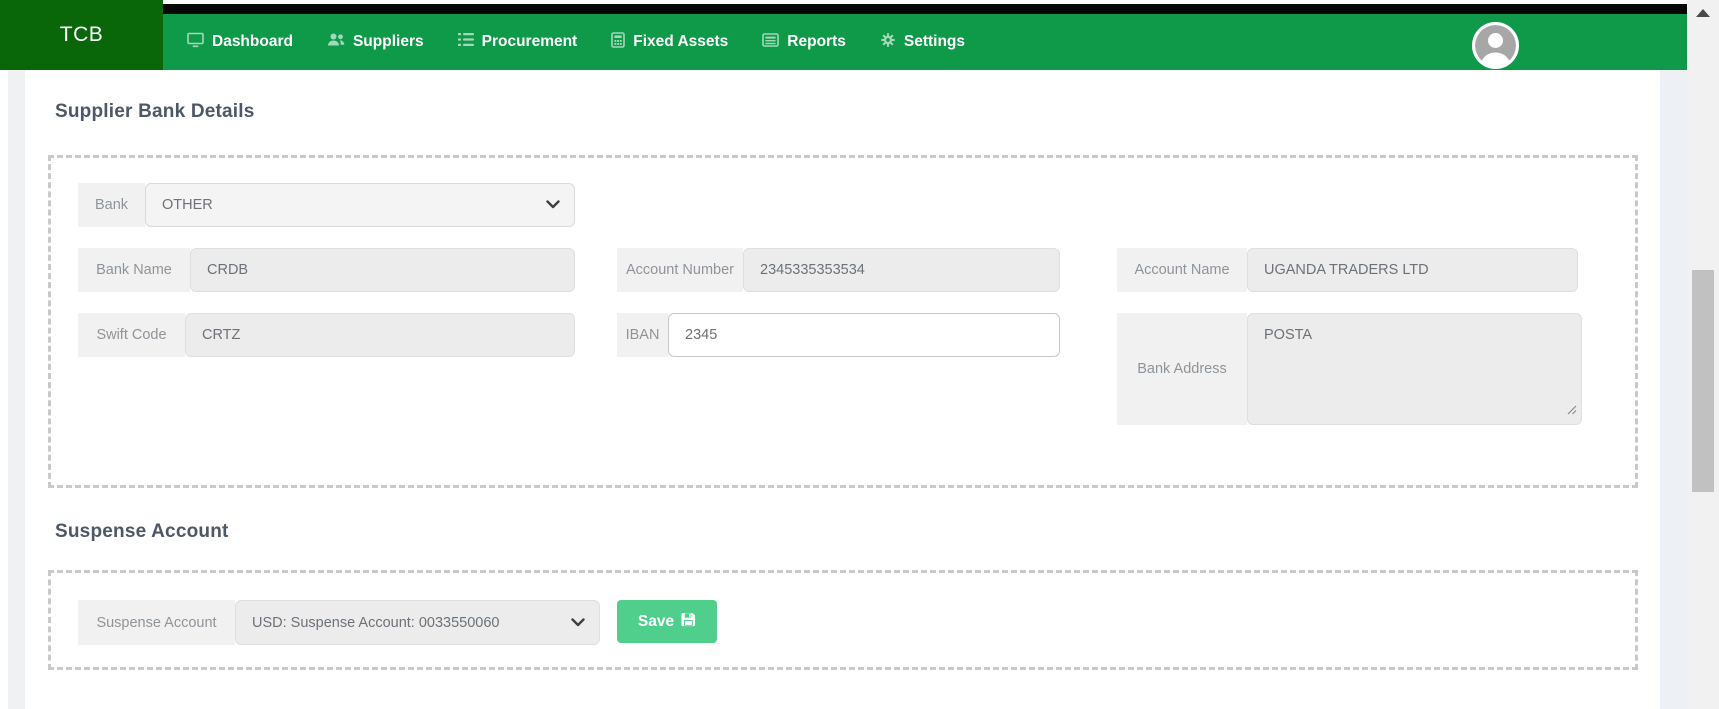  I want to click on account-number-label: Account Number, so click(680, 270).